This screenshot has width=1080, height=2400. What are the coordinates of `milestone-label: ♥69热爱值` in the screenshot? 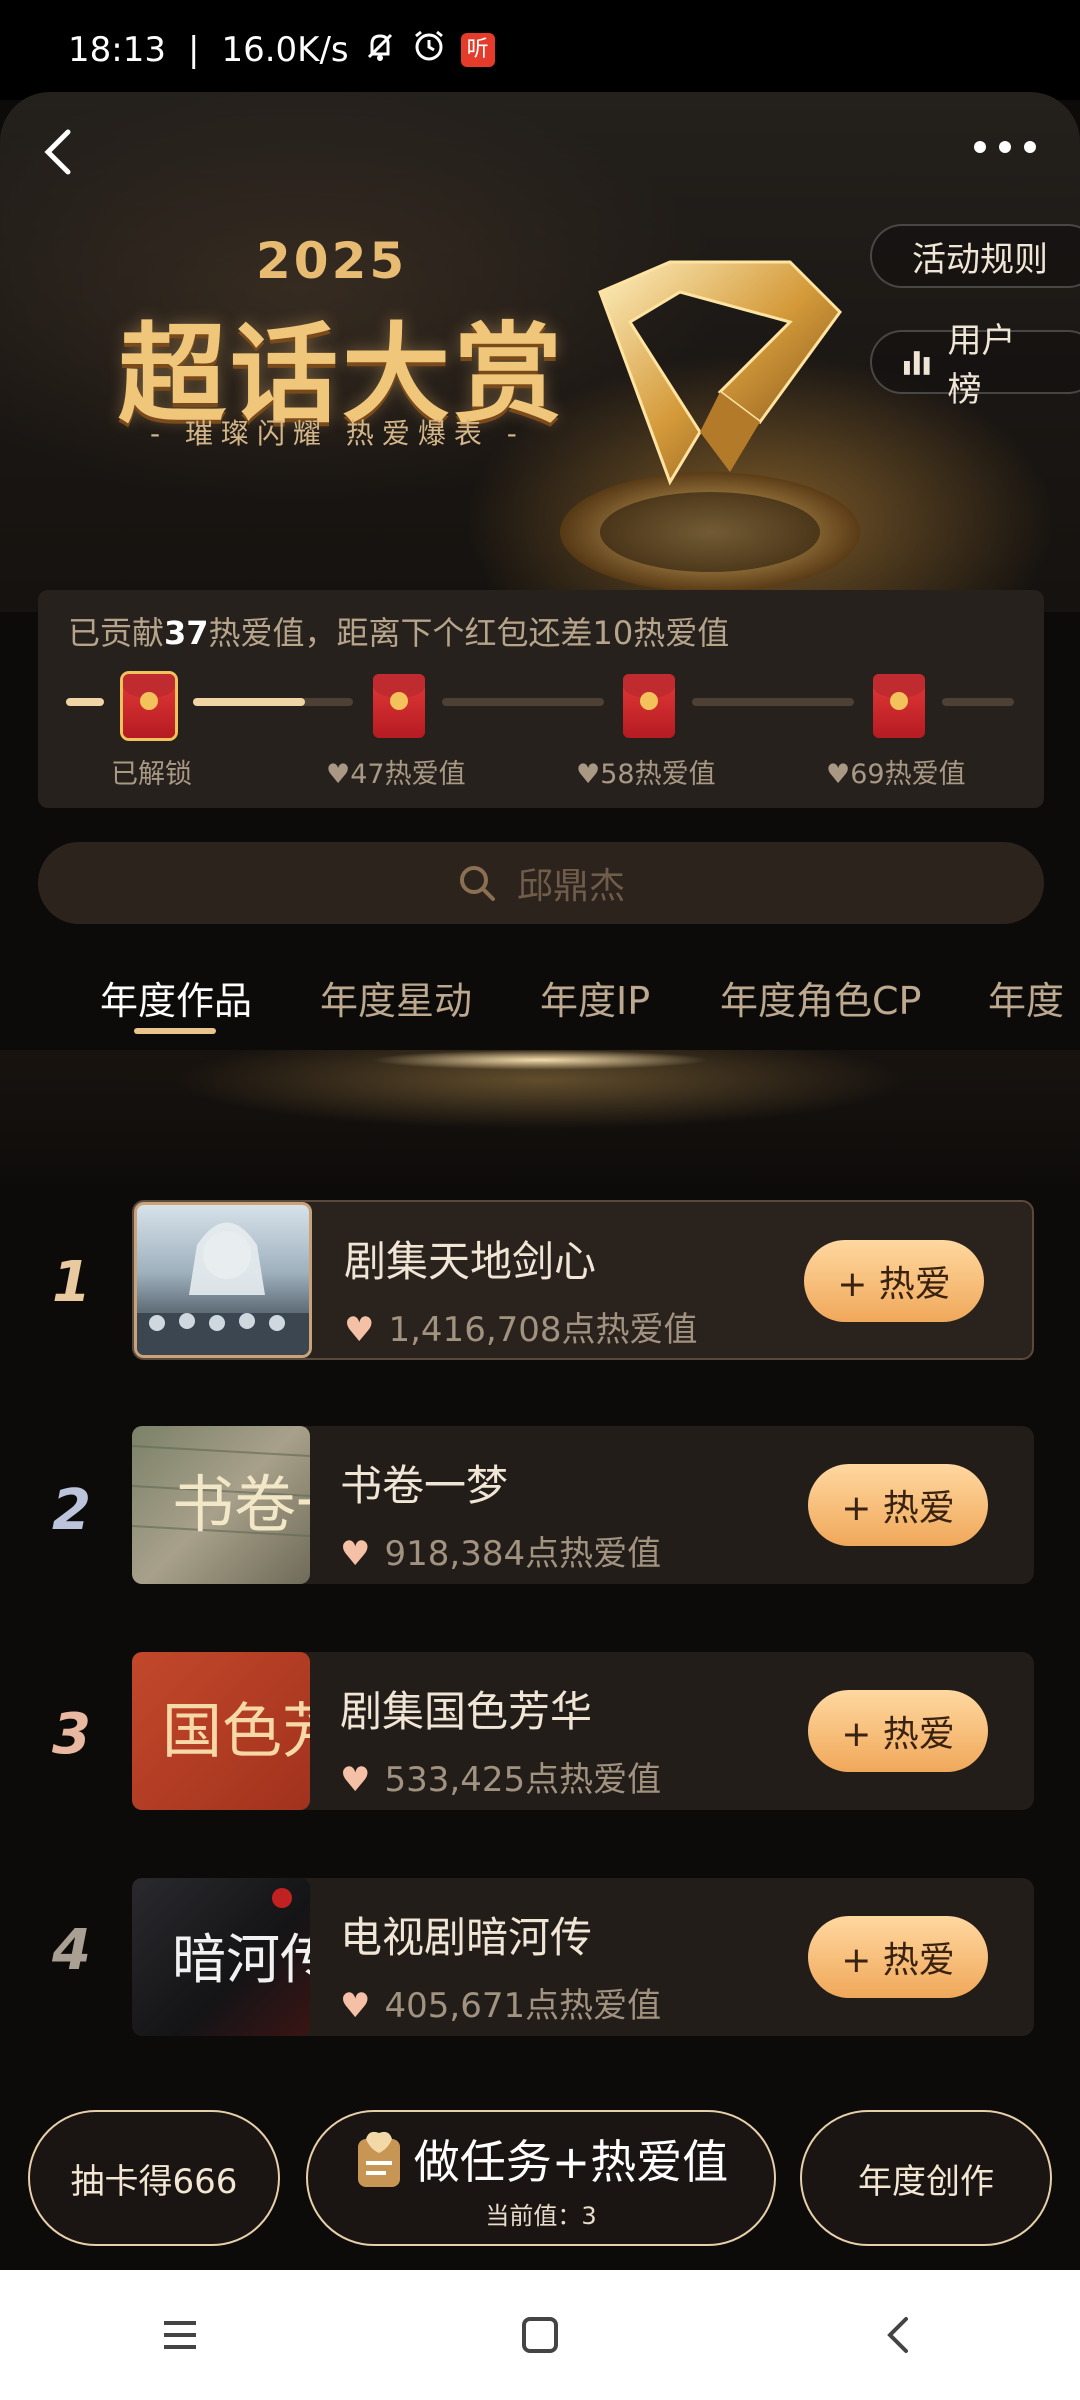 It's located at (896, 771).